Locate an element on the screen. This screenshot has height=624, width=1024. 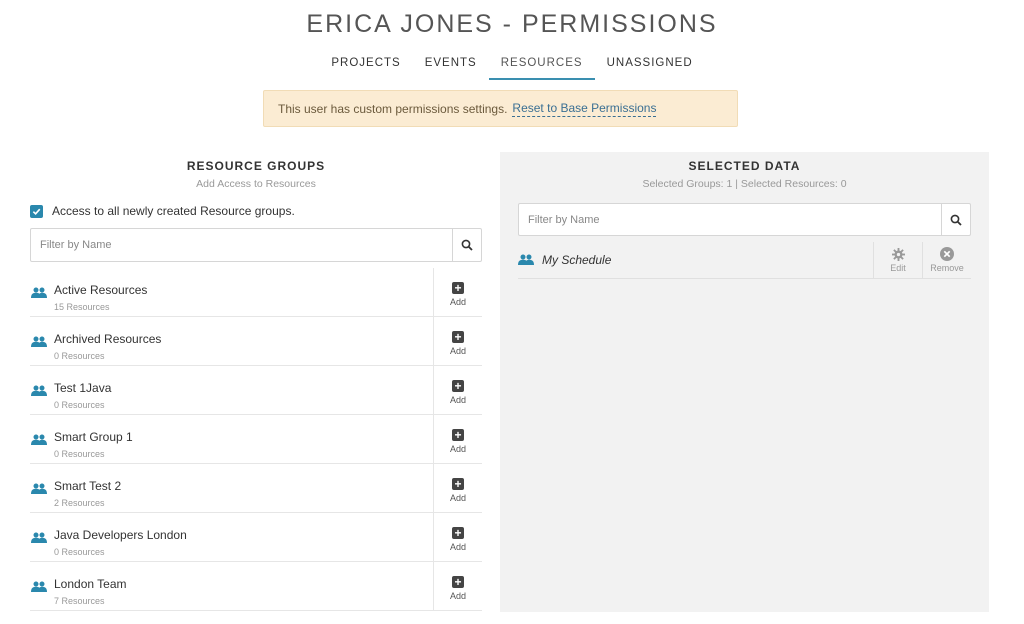
list-item: Test 1Java 0 Resources + Add is located at coordinates (256, 390).